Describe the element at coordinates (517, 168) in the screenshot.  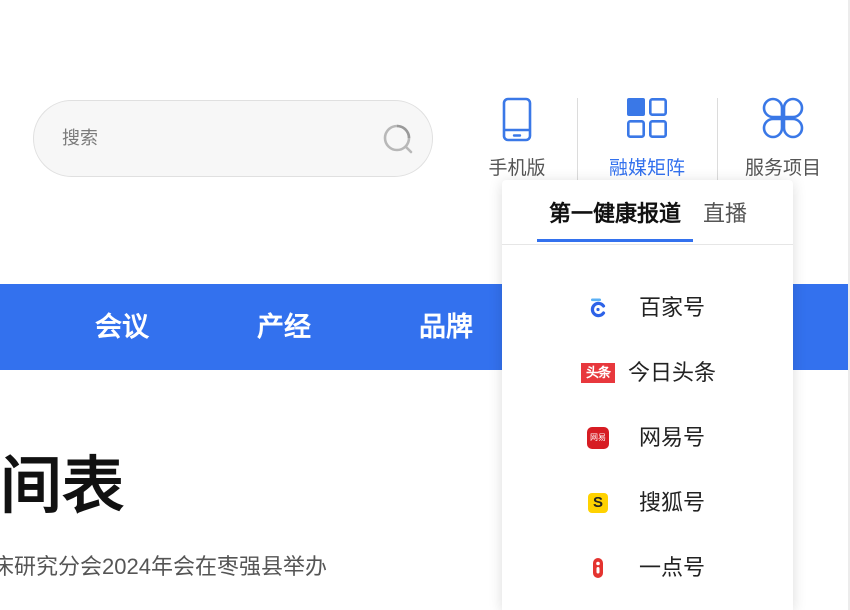
I see `quick-link-label: 手机版` at that location.